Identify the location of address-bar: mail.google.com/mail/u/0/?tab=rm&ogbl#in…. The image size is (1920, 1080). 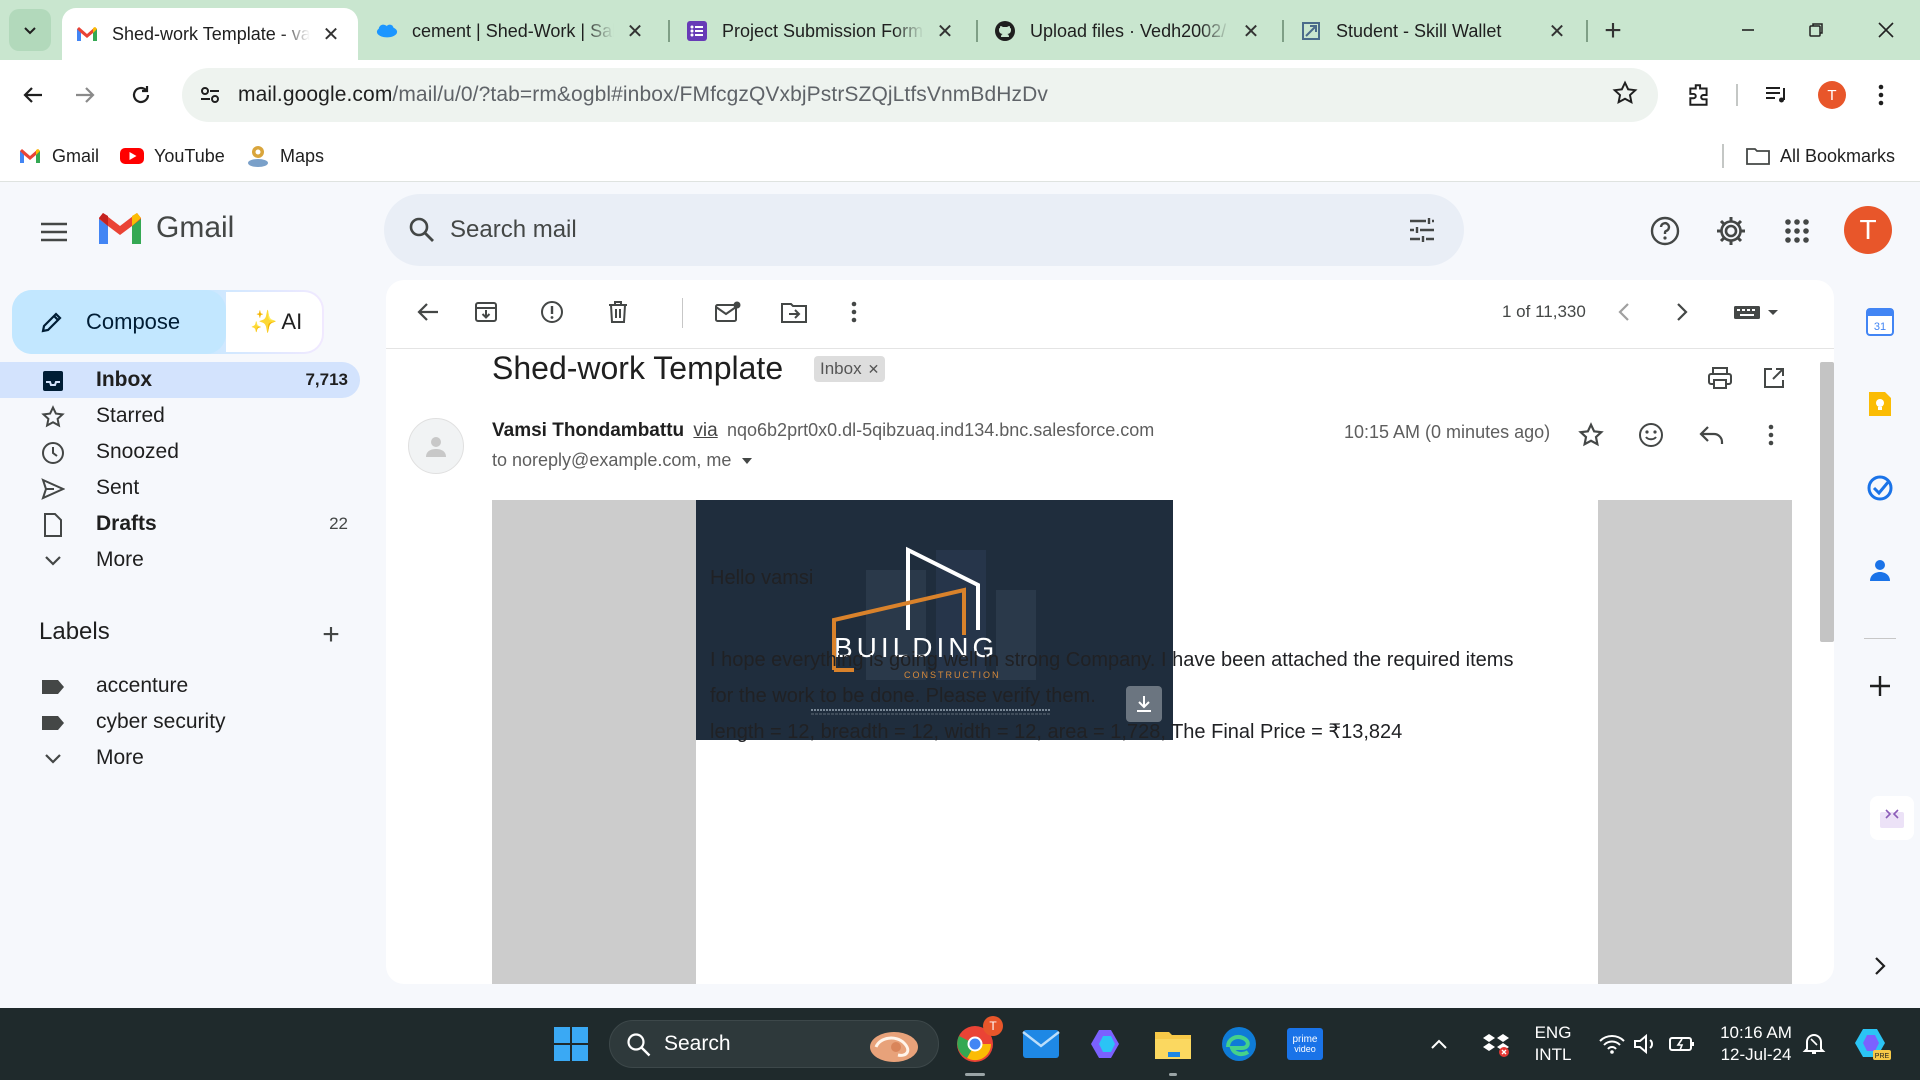
(920, 95).